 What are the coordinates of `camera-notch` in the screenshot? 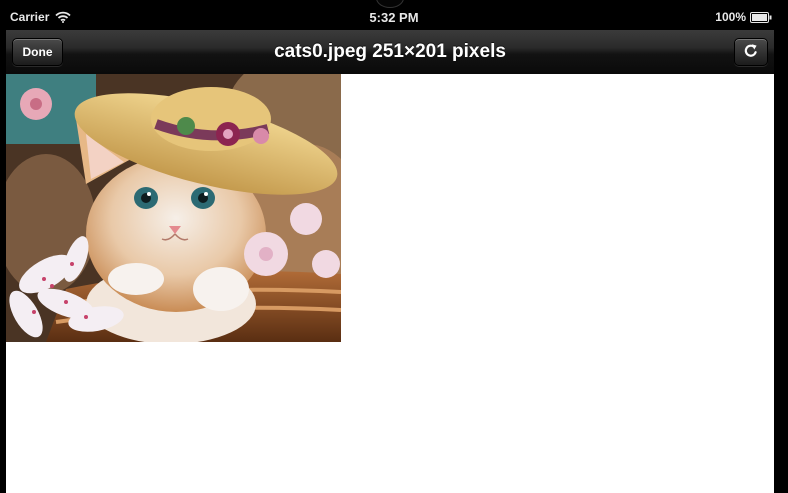 It's located at (390, 4).